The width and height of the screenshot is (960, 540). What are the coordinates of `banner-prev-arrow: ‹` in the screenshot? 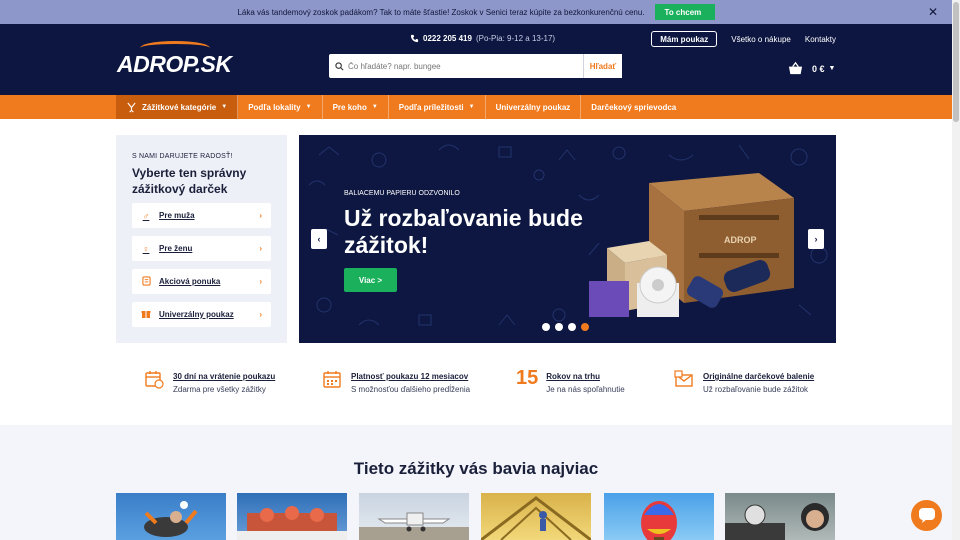 It's located at (319, 239).